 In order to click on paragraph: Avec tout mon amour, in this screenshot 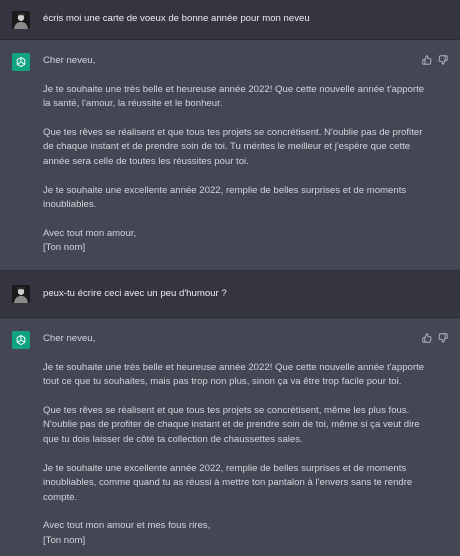, I will do `click(90, 233)`.